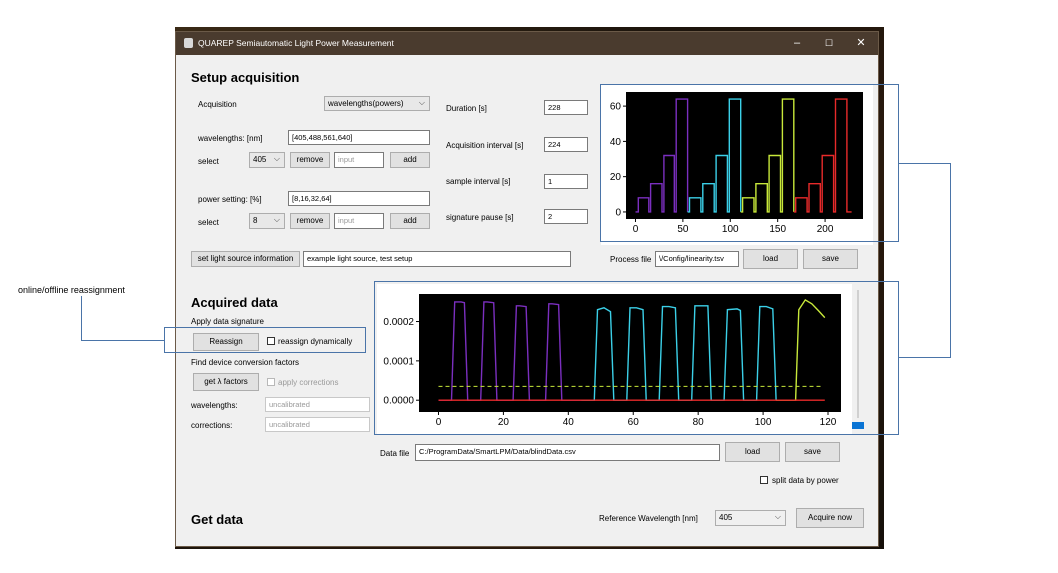 Image resolution: width=1058 pixels, height=573 pixels. Describe the element at coordinates (227, 321) in the screenshot. I see `apply-signature-label: Apply data signature` at that location.